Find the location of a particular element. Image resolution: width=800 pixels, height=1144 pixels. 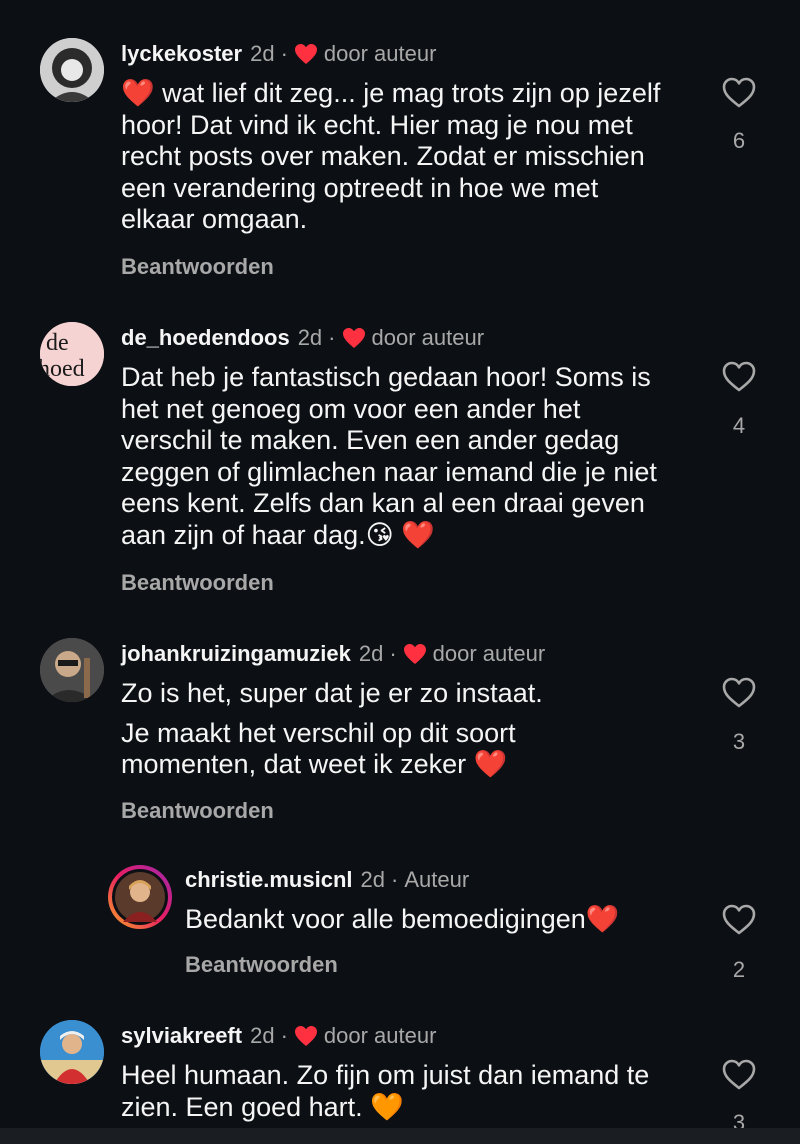

comment-meta: johankruizingamuziek 2d · door auteur is located at coordinates (333, 654).